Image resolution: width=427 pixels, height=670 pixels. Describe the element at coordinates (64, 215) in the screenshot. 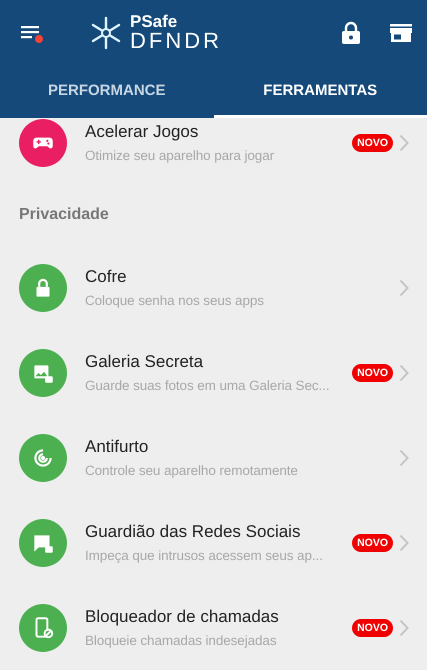

I see `section-heading: Privacidade` at that location.